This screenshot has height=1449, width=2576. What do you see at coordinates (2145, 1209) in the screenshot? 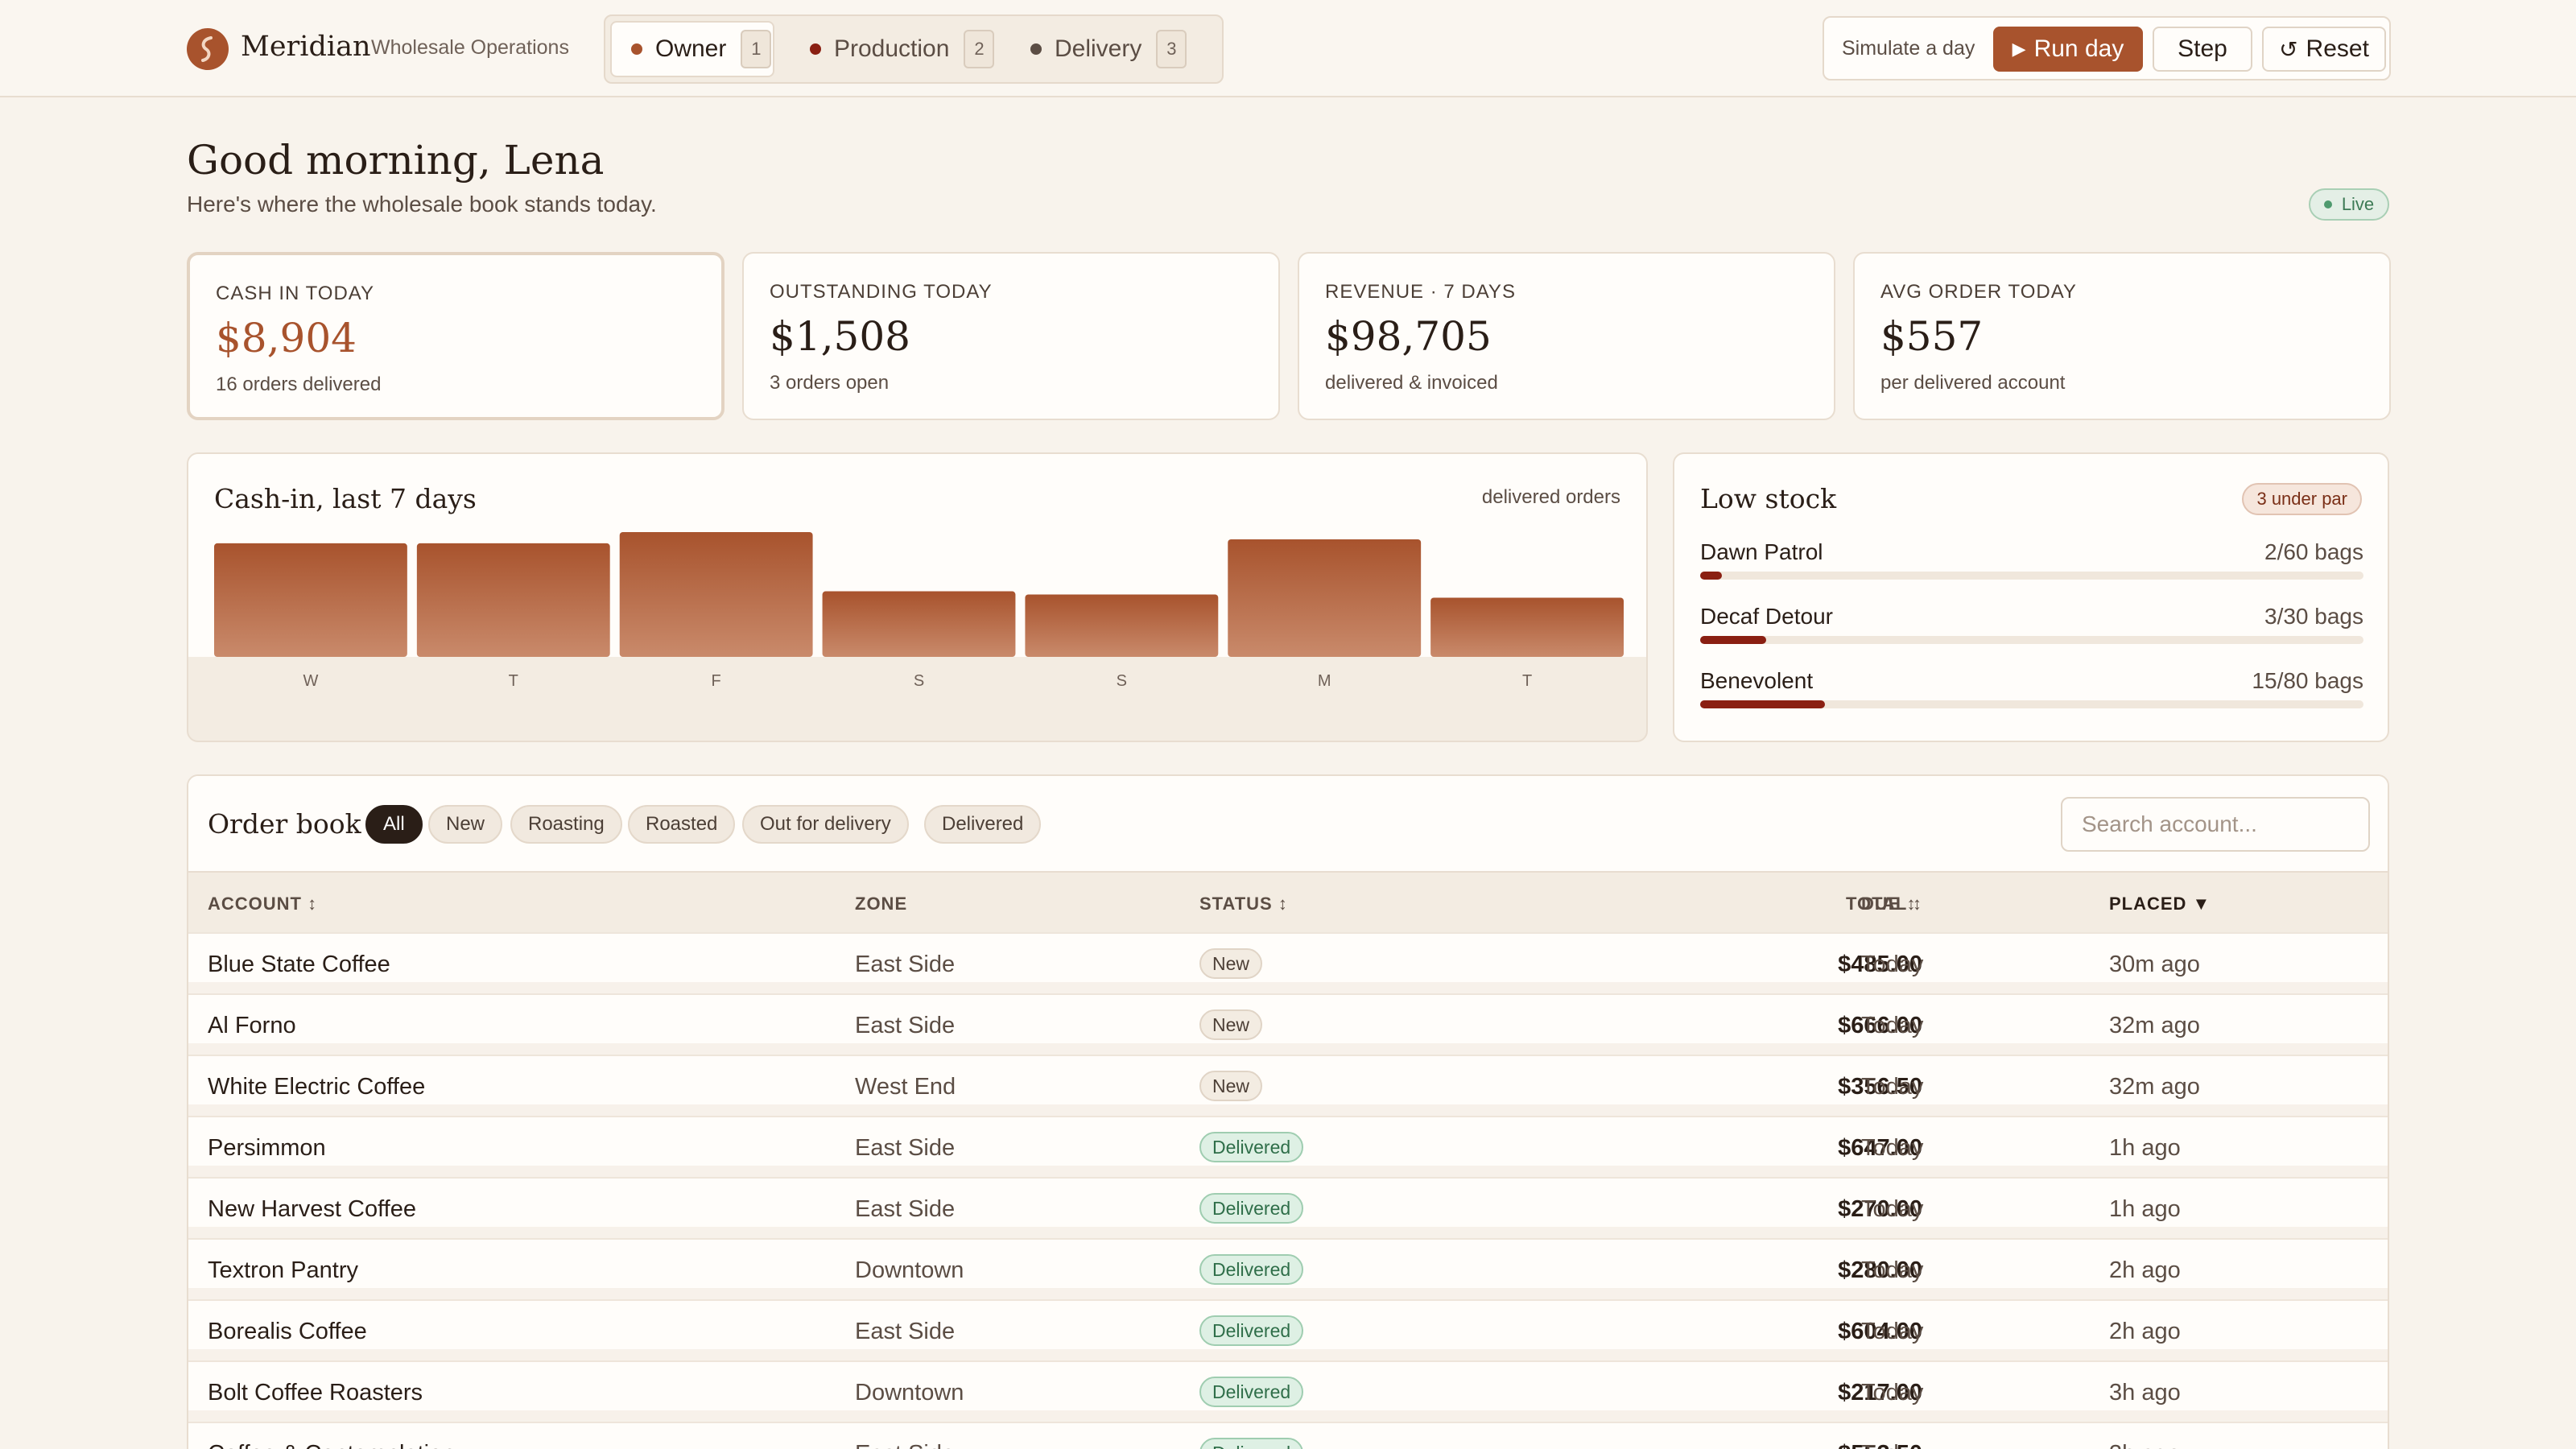
I see `cell-placed: 1h ago` at bounding box center [2145, 1209].